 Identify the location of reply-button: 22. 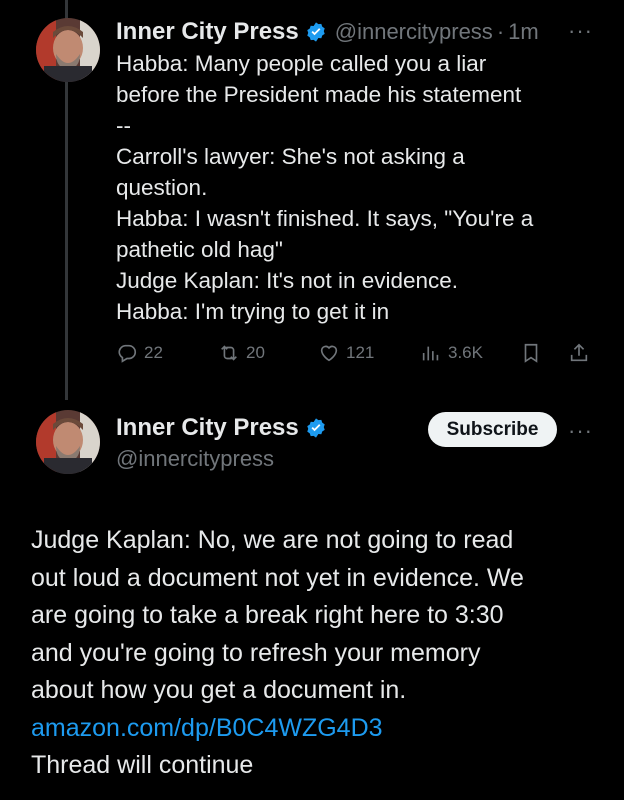
(139, 353).